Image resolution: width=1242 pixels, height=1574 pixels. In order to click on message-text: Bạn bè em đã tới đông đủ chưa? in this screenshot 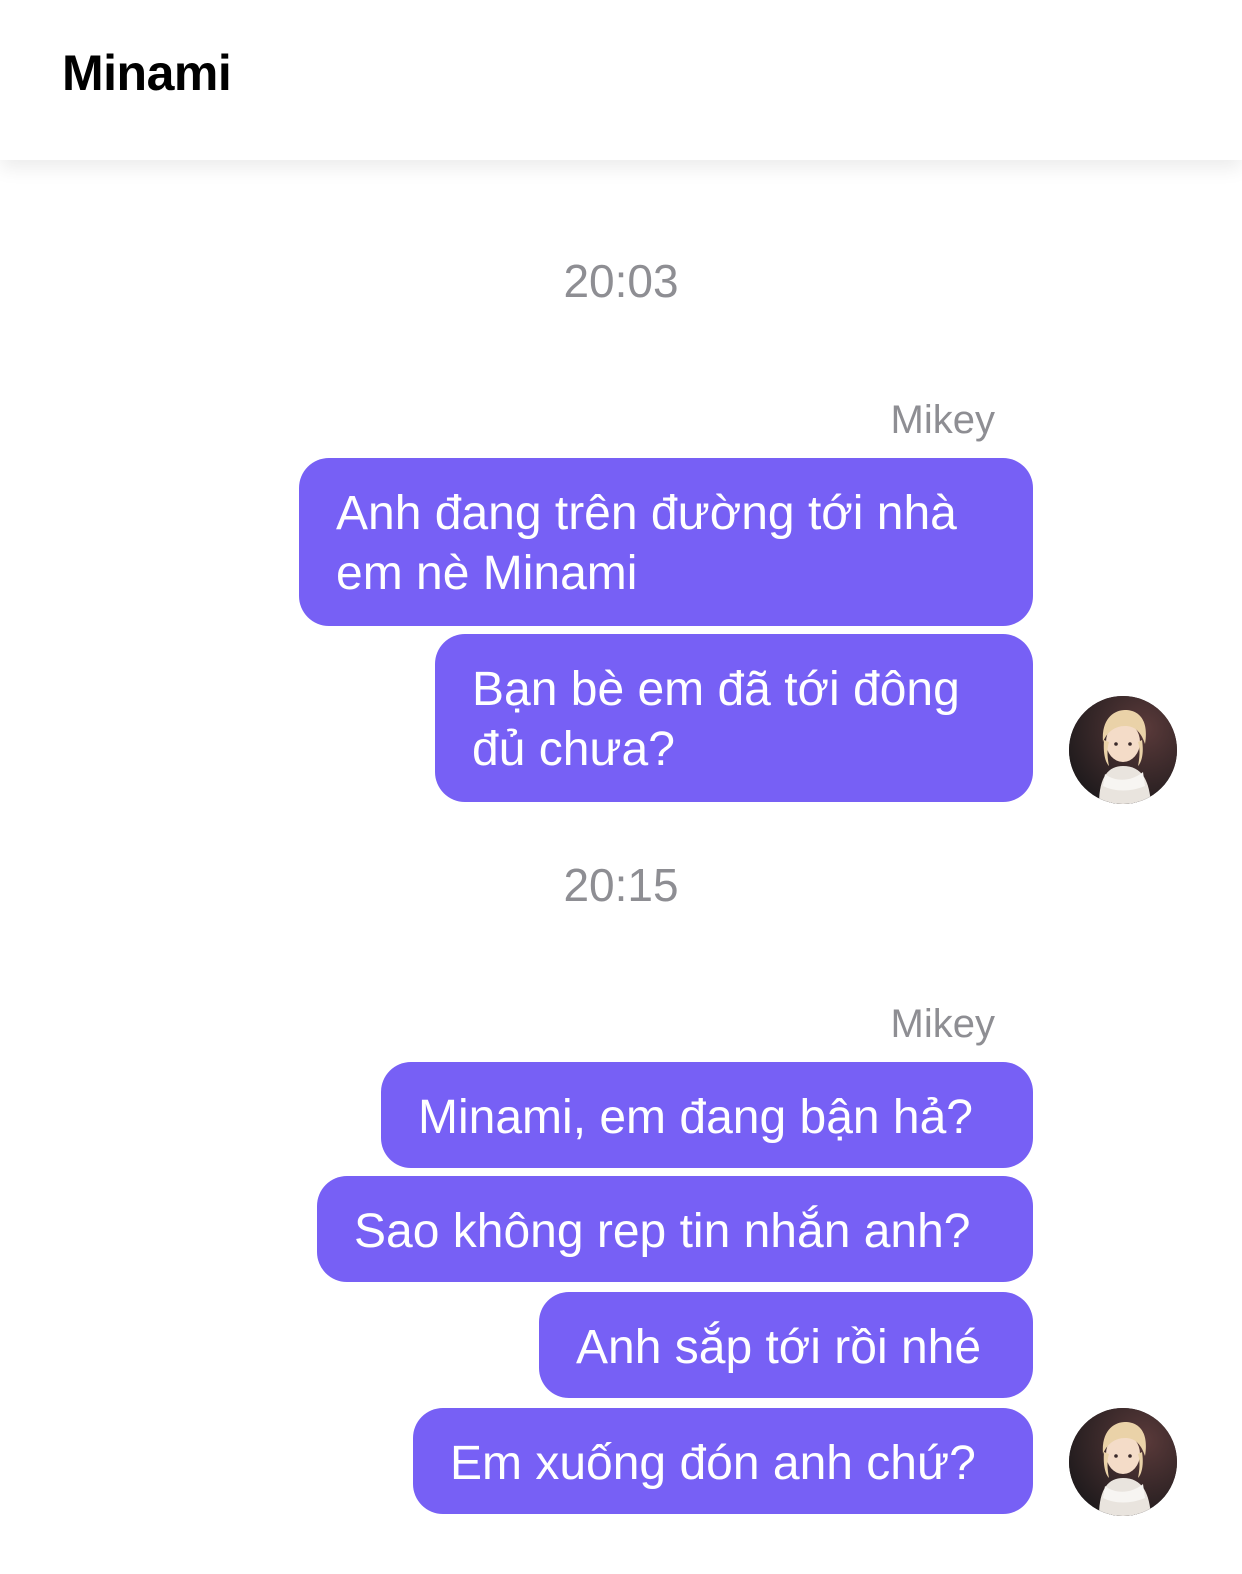, I will do `click(716, 719)`.